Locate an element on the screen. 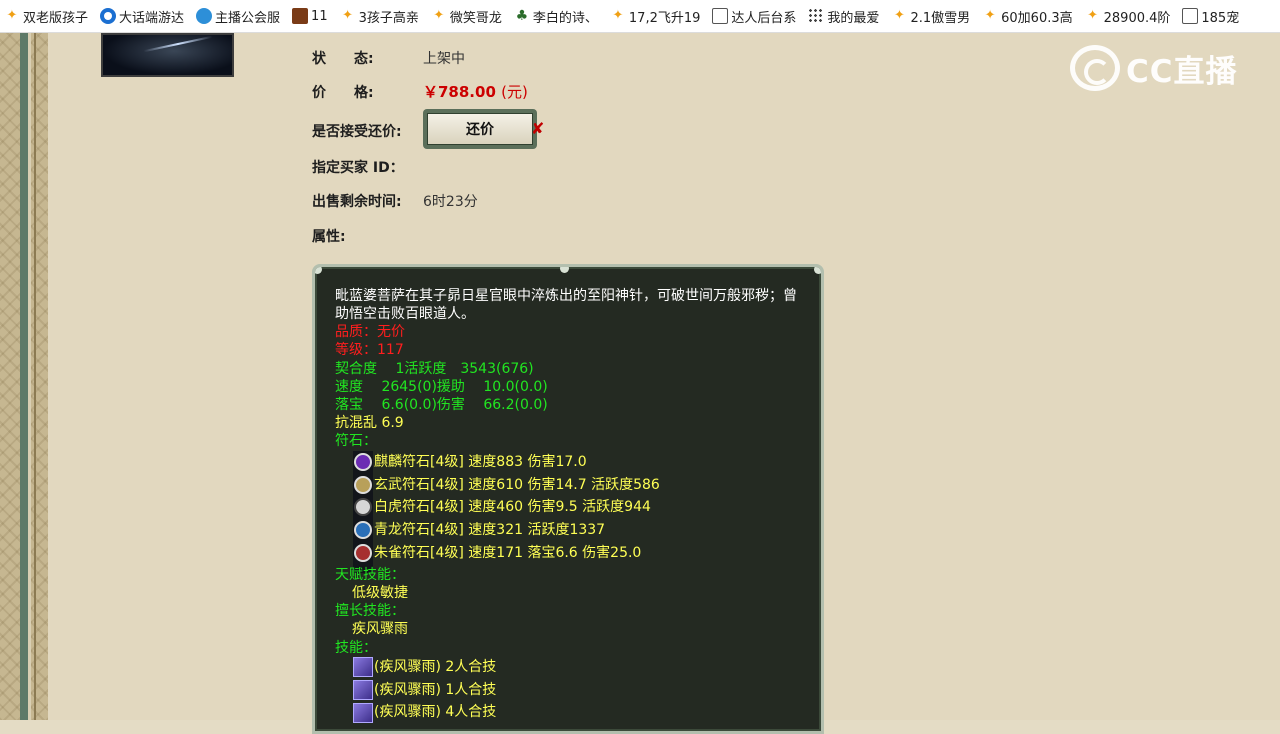 This screenshot has width=1280, height=734. qilin-rune-icon is located at coordinates (363, 462).